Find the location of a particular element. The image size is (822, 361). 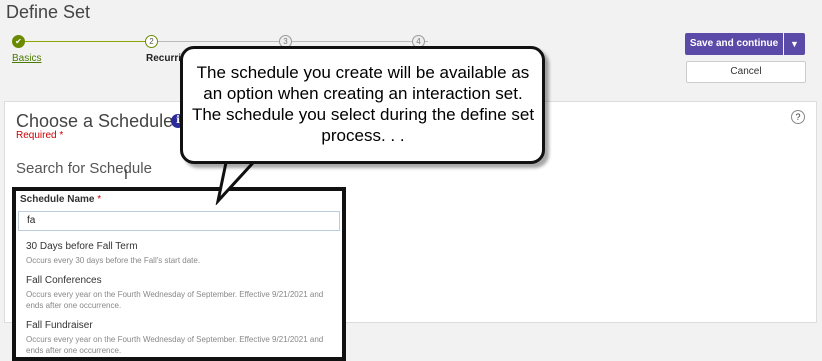

result-name: Fall Fundraiser is located at coordinates (59, 325).